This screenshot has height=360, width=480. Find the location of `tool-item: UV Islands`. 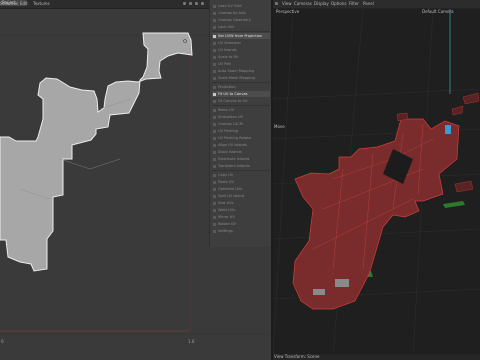

tool-item: UV Islands is located at coordinates (241, 50).